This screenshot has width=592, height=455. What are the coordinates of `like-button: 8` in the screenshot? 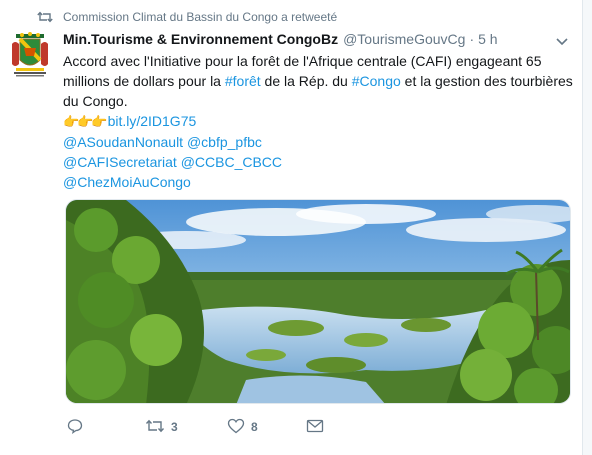 It's located at (242, 427).